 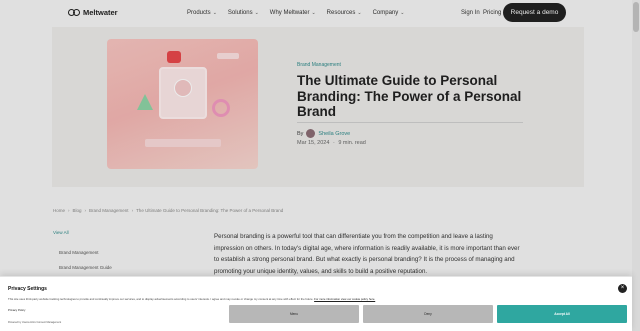 What do you see at coordinates (79, 252) in the screenshot?
I see `toc-item-brand-management: Brand Management` at bounding box center [79, 252].